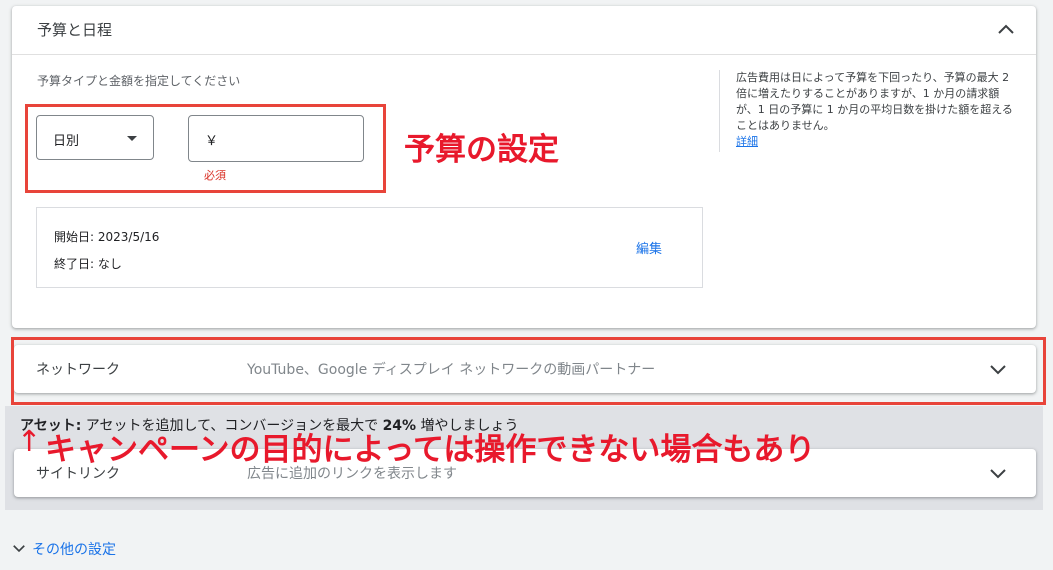  What do you see at coordinates (369, 247) in the screenshot?
I see `schedule-summary: 開始日: 2023/5/16 終了日: なし 編集` at bounding box center [369, 247].